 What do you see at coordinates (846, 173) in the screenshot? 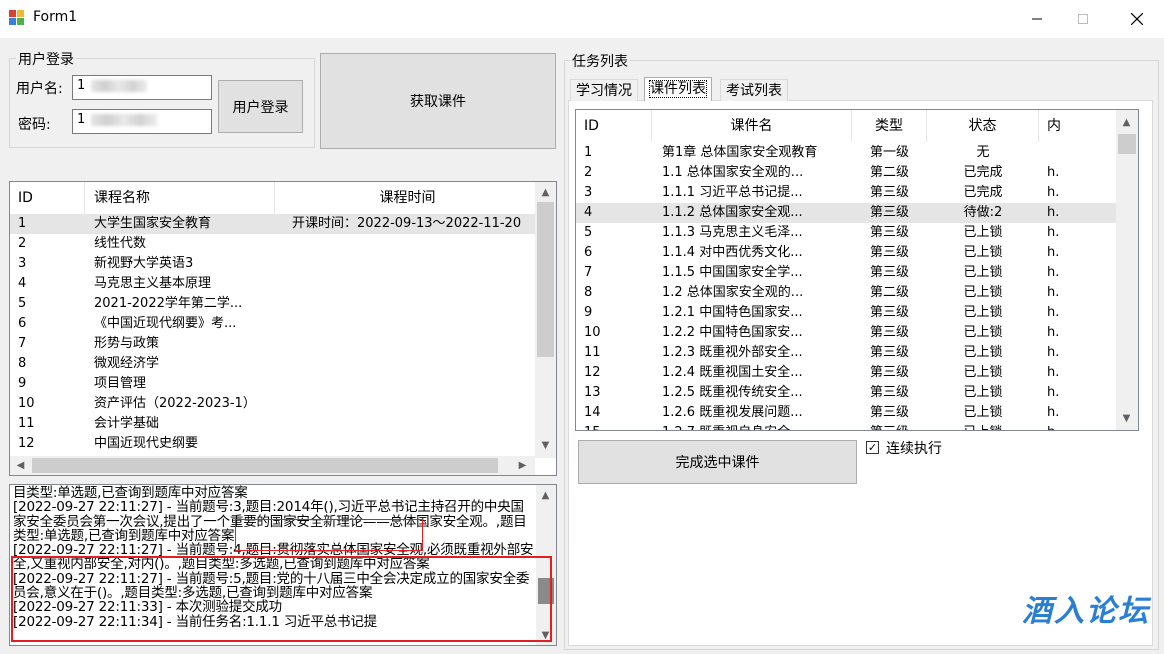
I see `table-row: 2 1.1 总体国家安全观的... 第二级 已完成 h.` at bounding box center [846, 173].